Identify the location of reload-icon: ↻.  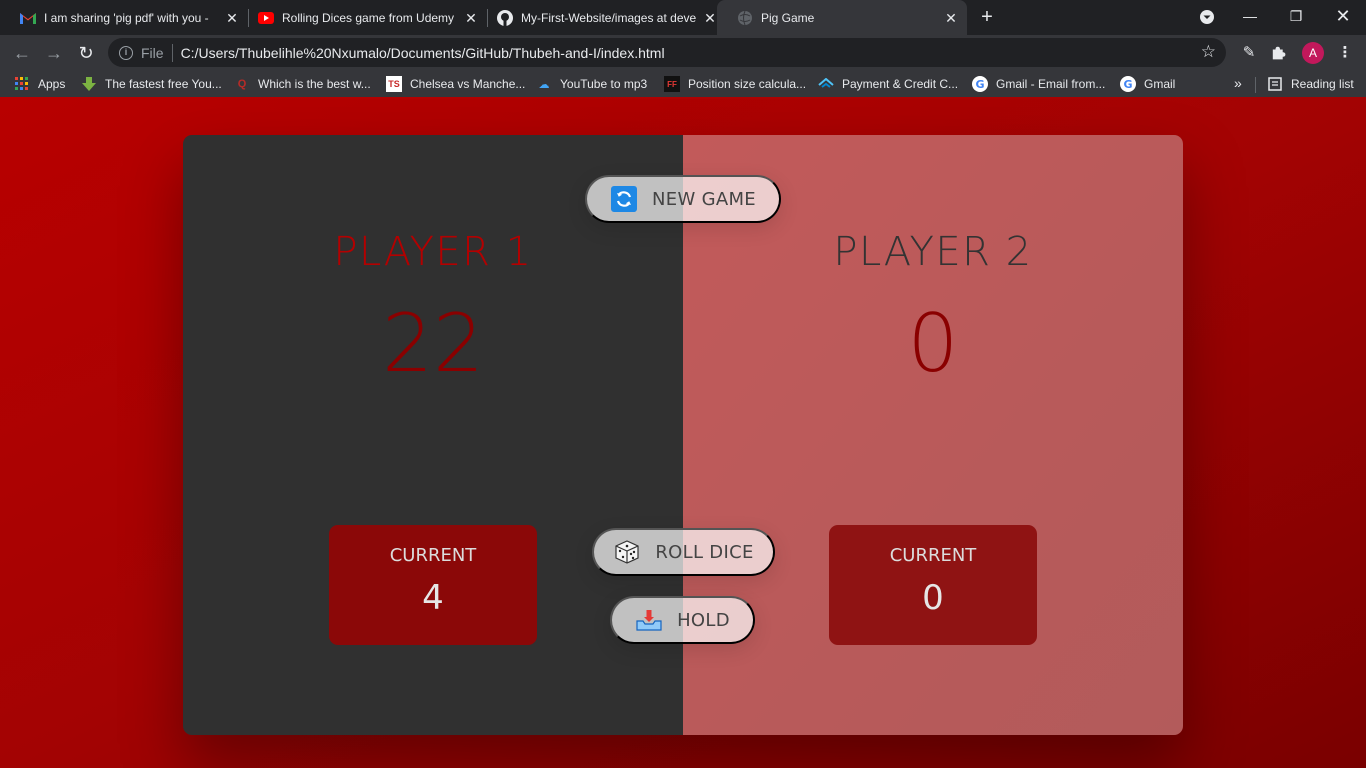
(86, 53).